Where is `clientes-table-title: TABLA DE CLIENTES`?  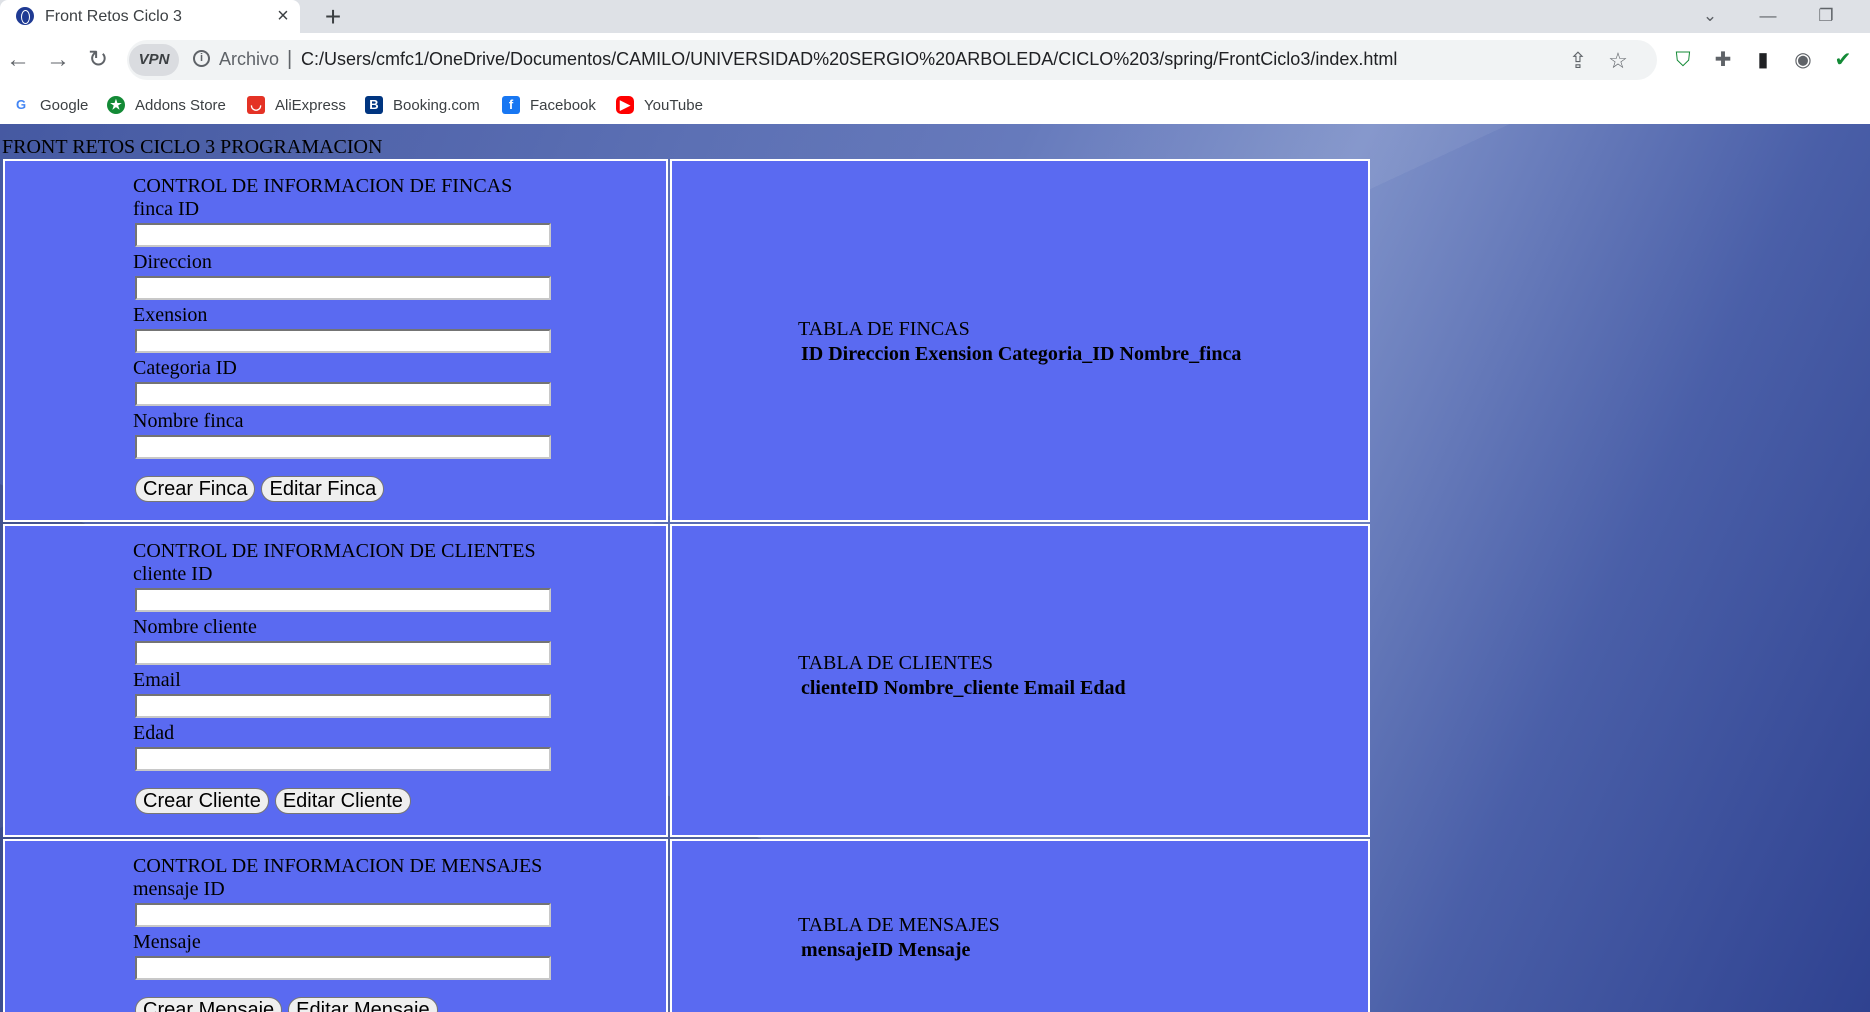
clientes-table-title: TABLA DE CLIENTES is located at coordinates (896, 663).